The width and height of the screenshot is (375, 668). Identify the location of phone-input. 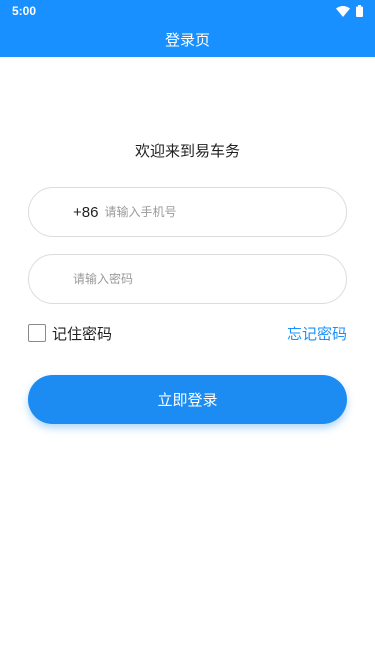
(204, 212).